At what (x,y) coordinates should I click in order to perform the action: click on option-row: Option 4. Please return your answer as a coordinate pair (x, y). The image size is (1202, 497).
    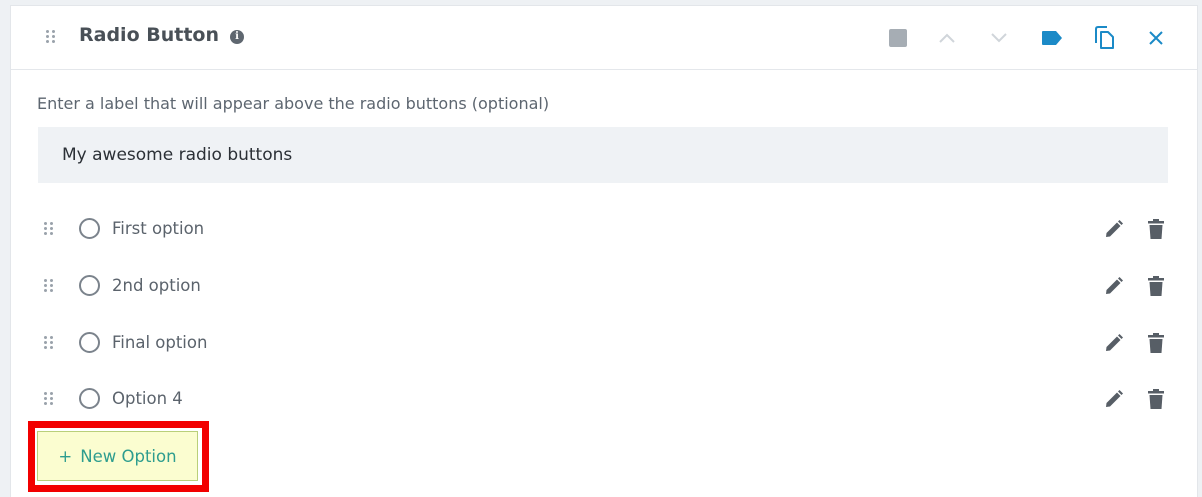
    Looking at the image, I should click on (604, 399).